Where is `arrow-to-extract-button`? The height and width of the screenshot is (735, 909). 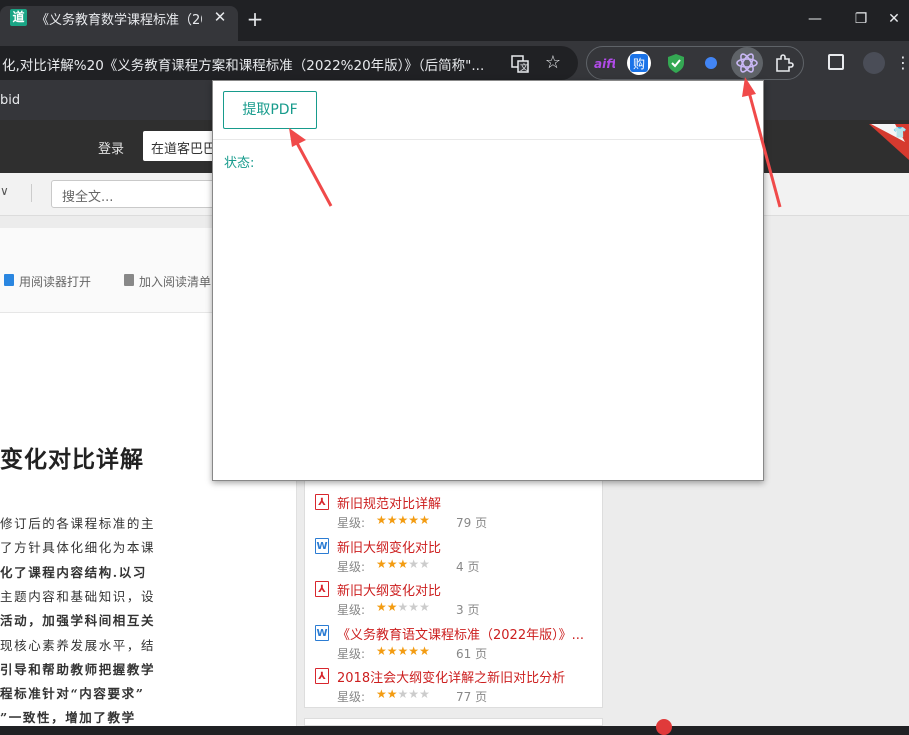 arrow-to-extract-button is located at coordinates (311, 167).